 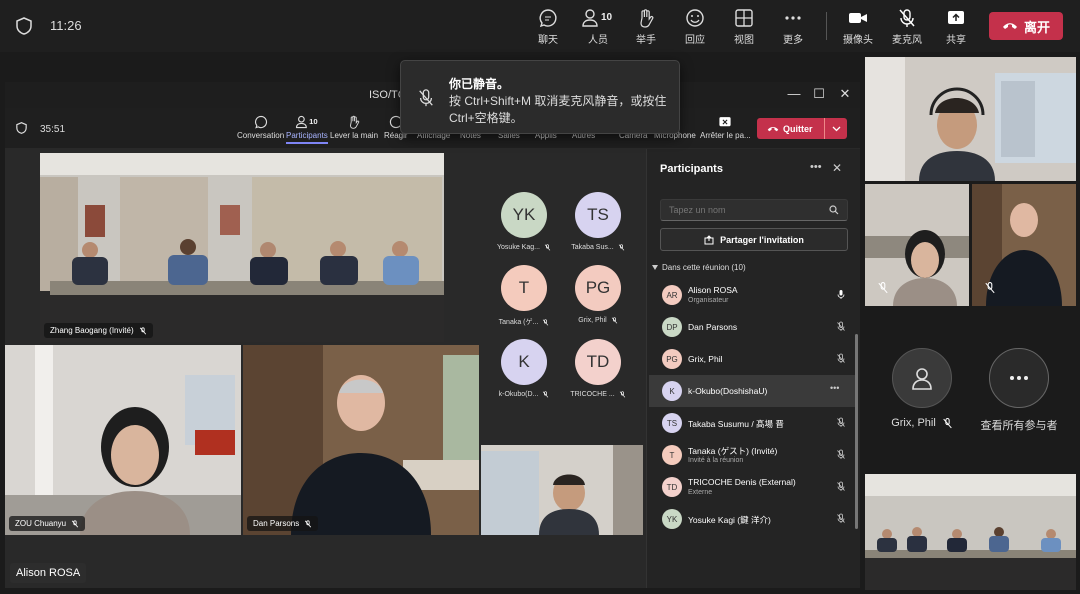 I want to click on raise-hand-button: Lever la main, so click(x=354, y=127).